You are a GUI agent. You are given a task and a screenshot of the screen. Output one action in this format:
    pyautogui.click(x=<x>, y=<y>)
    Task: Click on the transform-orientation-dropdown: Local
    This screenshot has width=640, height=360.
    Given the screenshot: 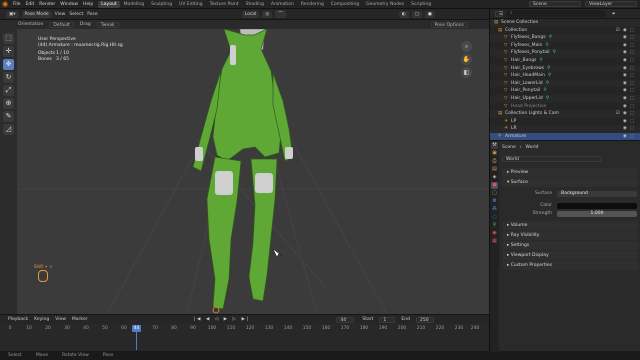 What is the action you would take?
    pyautogui.click(x=250, y=14)
    